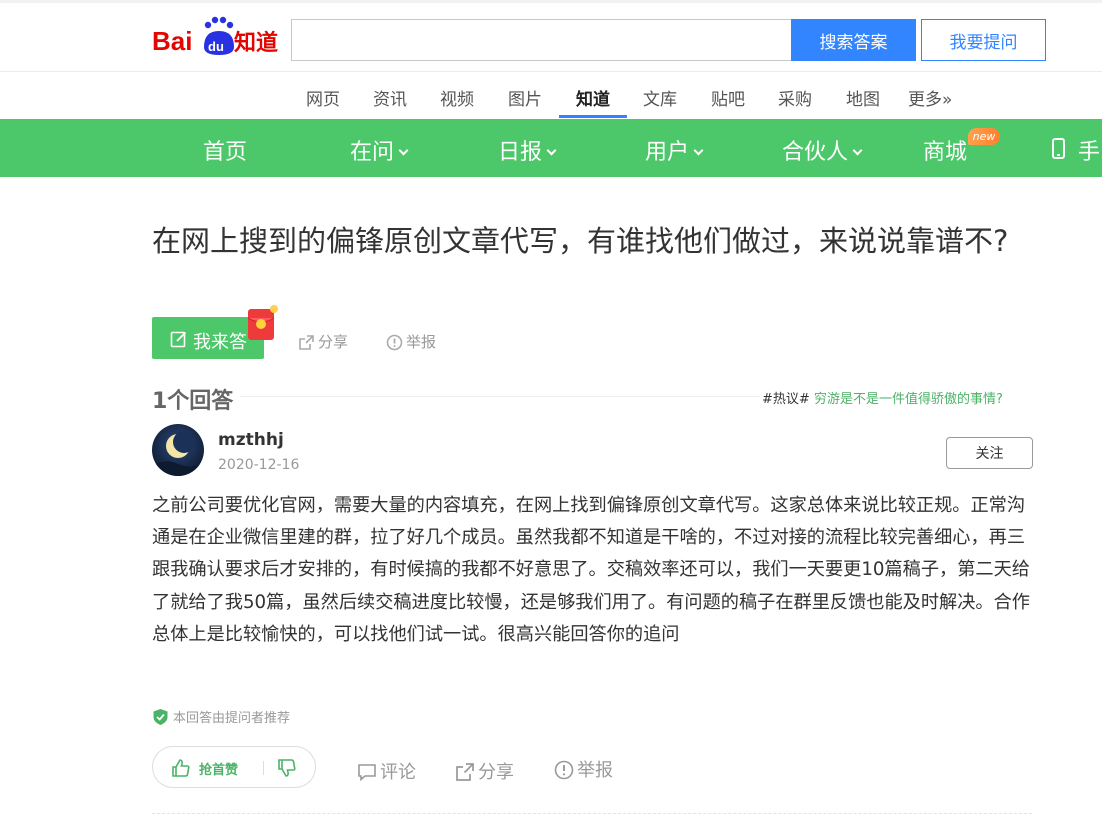 The image size is (1102, 817). I want to click on nav-daily: 日报, so click(527, 150).